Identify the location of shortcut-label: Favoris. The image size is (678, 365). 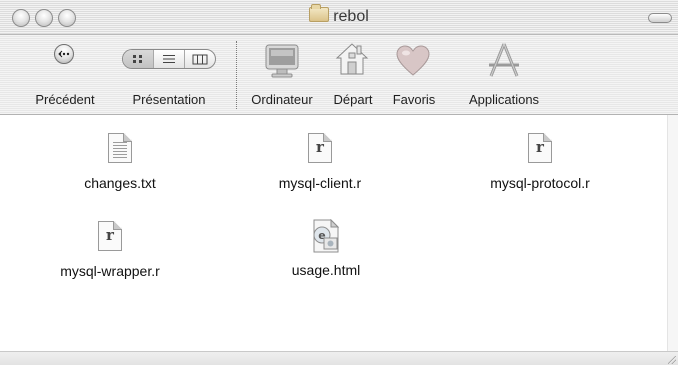
(414, 99).